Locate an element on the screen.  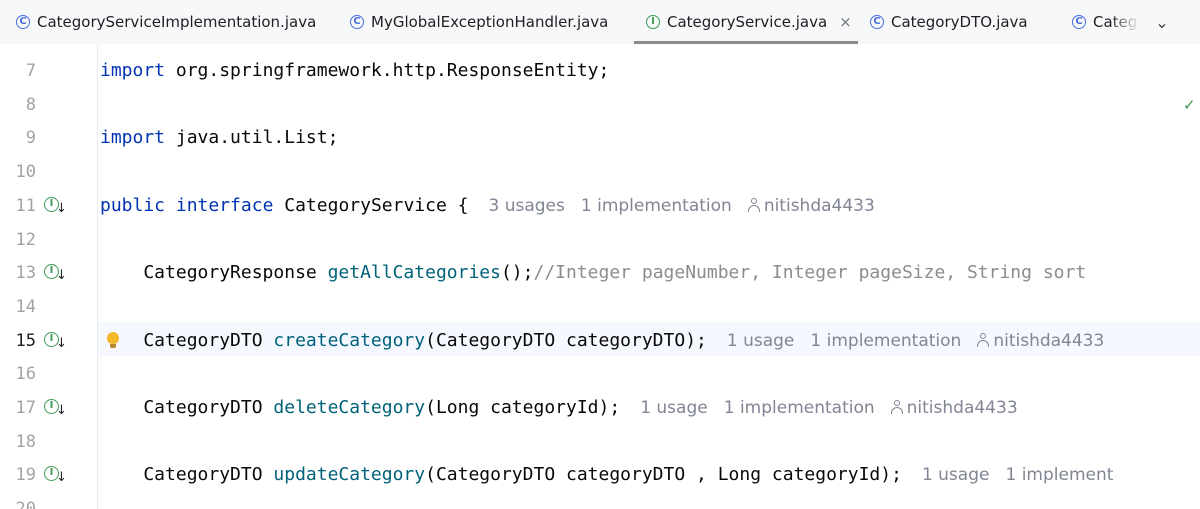
line-number: 8 is located at coordinates (30, 104).